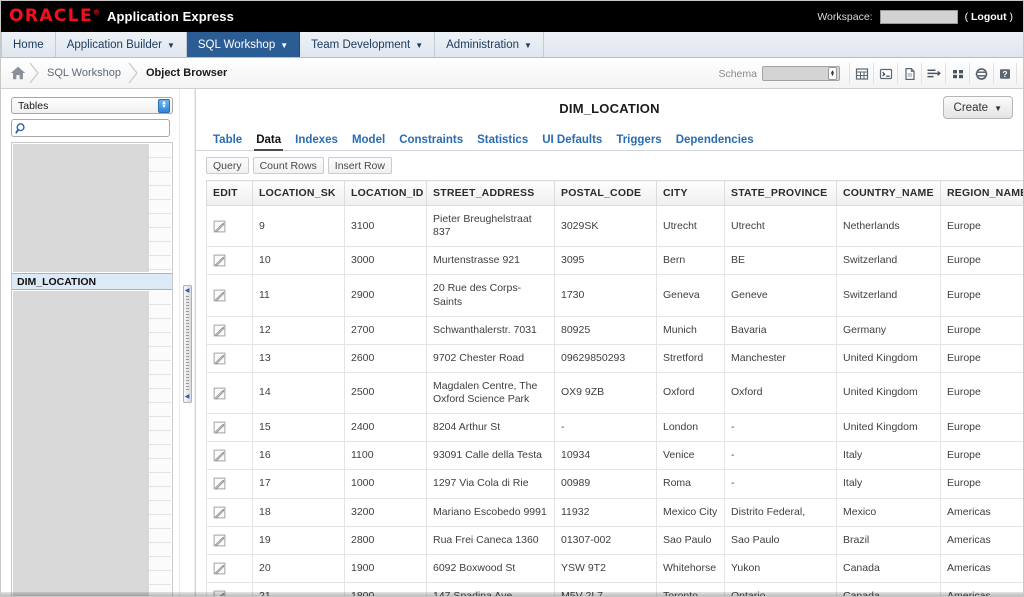  What do you see at coordinates (605, 295) in the screenshot?
I see `cell-postal-code: 1730` at bounding box center [605, 295].